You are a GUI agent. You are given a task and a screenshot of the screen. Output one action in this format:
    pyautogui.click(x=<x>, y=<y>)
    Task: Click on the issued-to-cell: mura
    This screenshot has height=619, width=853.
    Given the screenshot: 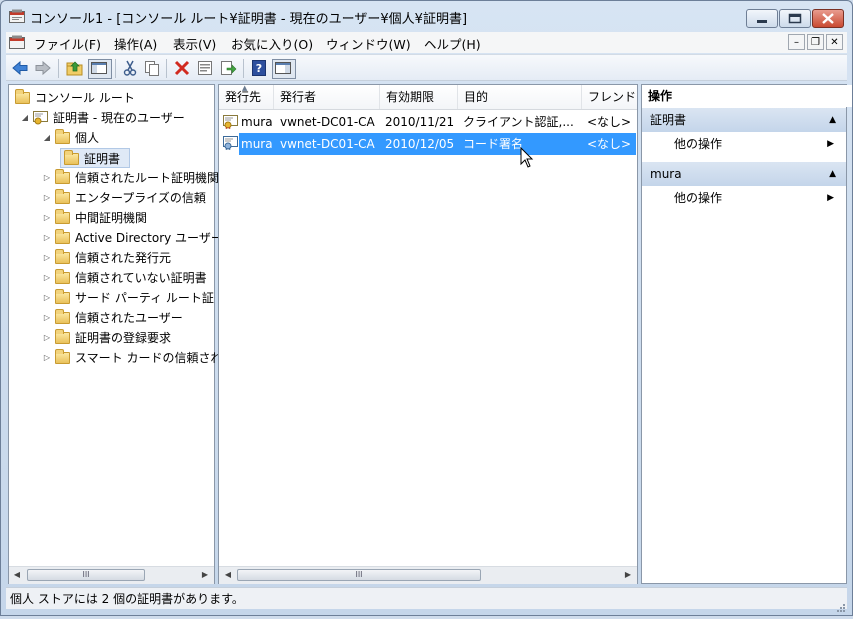 What is the action you would take?
    pyautogui.click(x=257, y=144)
    